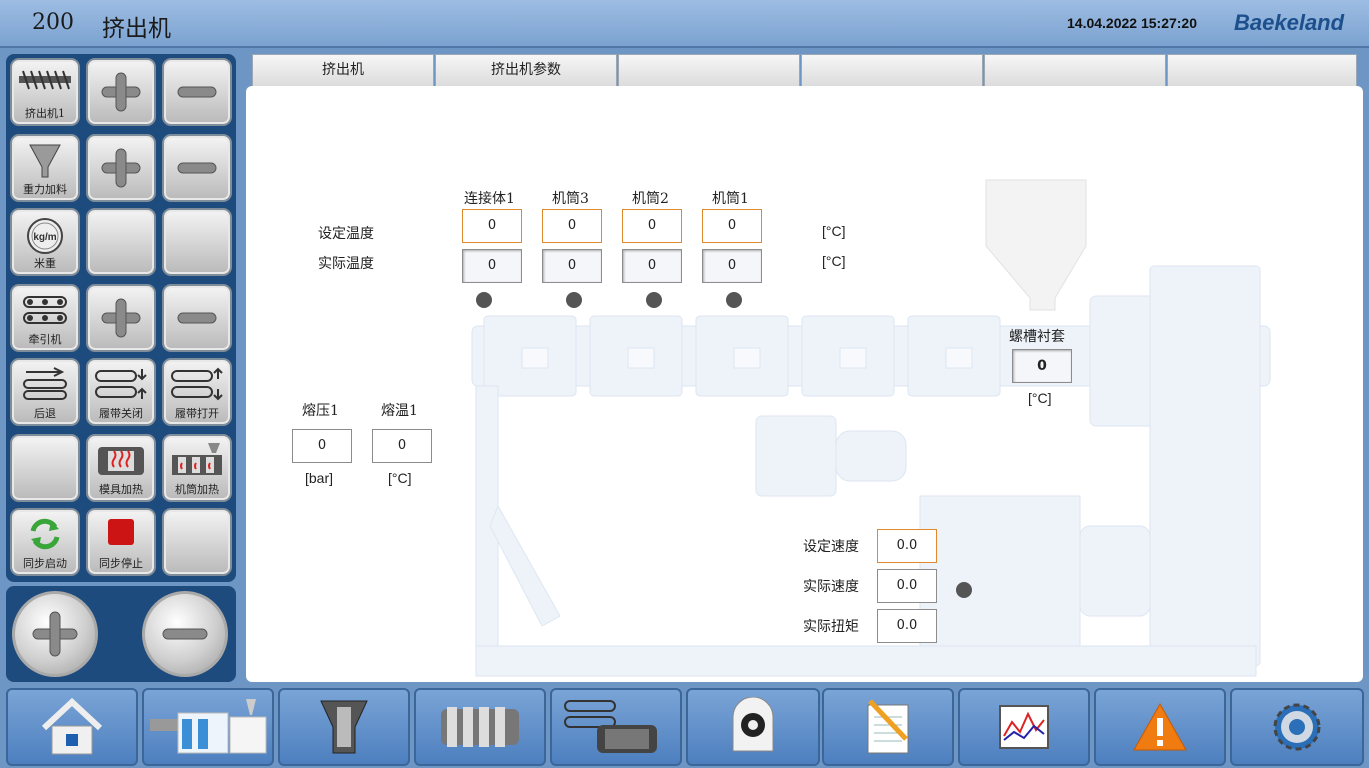 The image size is (1369, 768). What do you see at coordinates (121, 168) in the screenshot?
I see `feeder-plus-button` at bounding box center [121, 168].